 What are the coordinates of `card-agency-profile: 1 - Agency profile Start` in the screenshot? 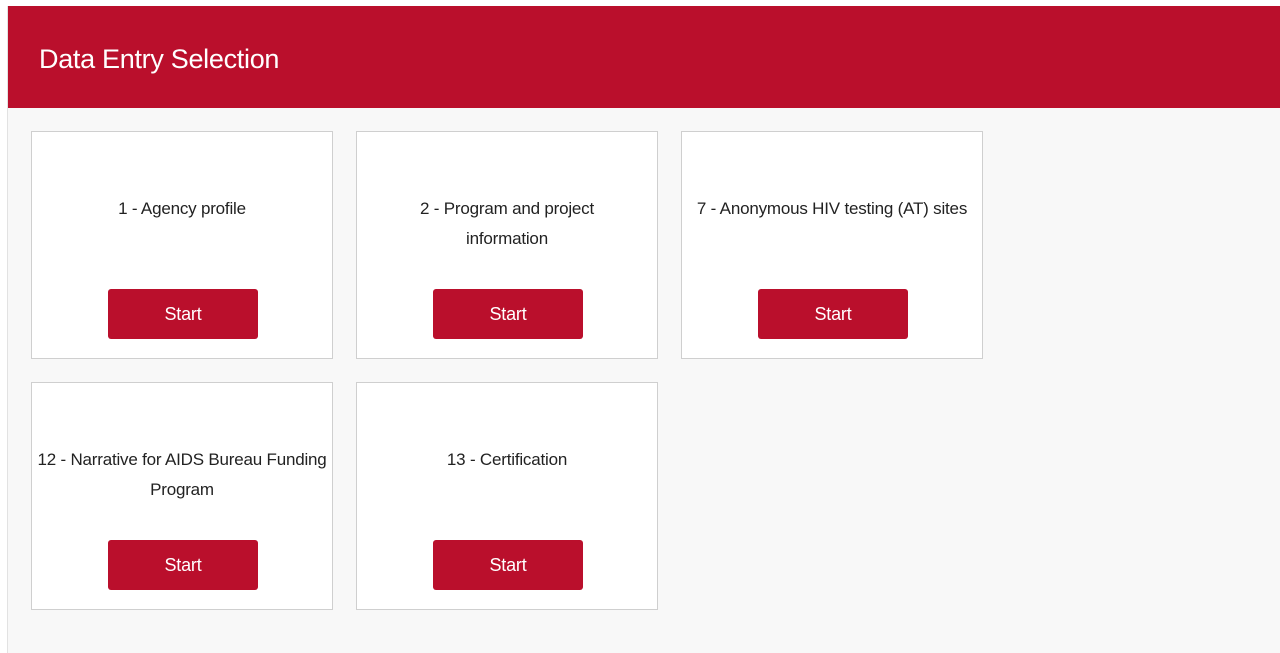 It's located at (182, 245).